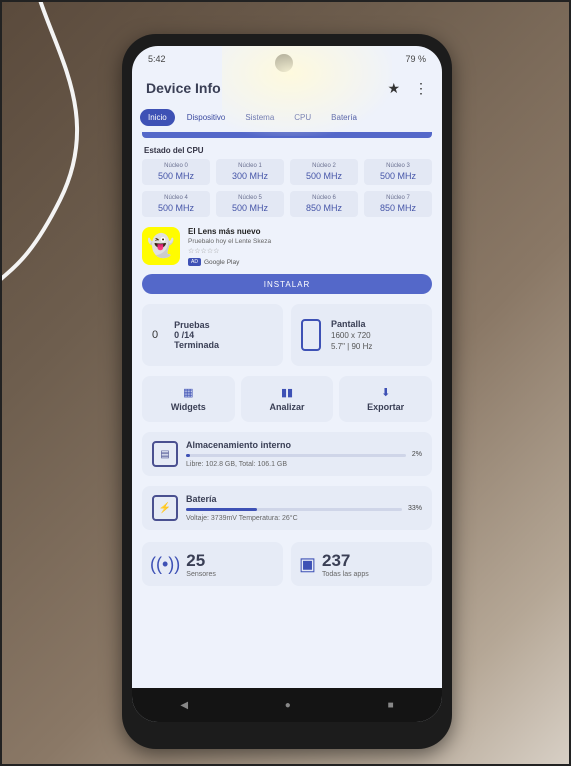 This screenshot has height=766, width=571. What do you see at coordinates (157, 59) in the screenshot?
I see `status-time: 5:42` at bounding box center [157, 59].